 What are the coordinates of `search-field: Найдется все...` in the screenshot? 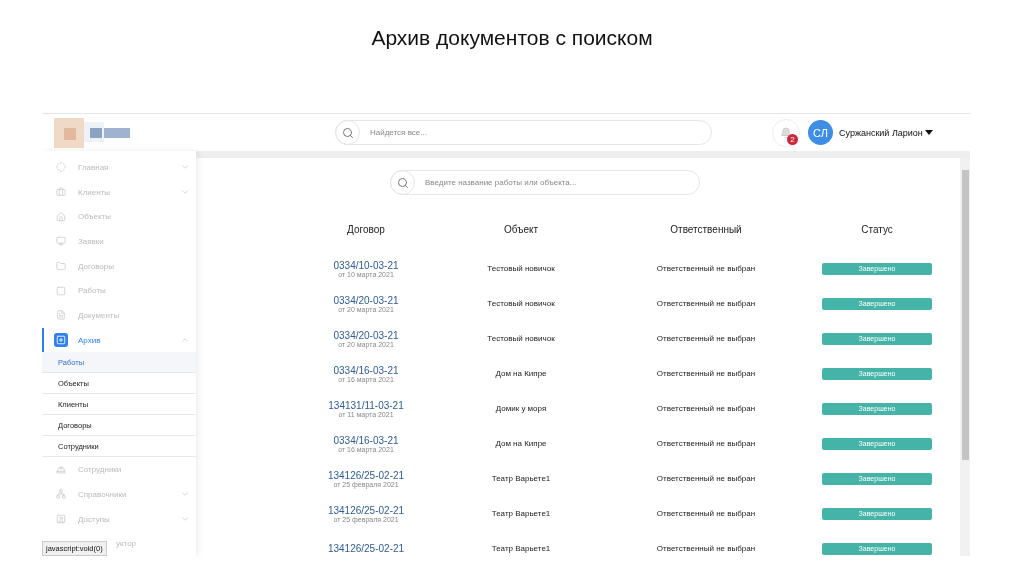 It's located at (523, 132).